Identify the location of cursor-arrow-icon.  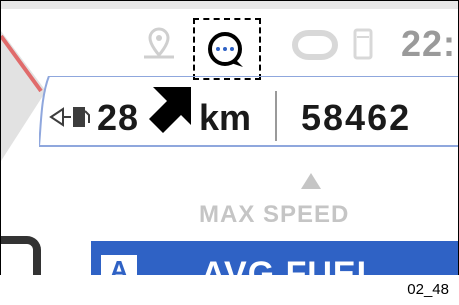
(170, 110).